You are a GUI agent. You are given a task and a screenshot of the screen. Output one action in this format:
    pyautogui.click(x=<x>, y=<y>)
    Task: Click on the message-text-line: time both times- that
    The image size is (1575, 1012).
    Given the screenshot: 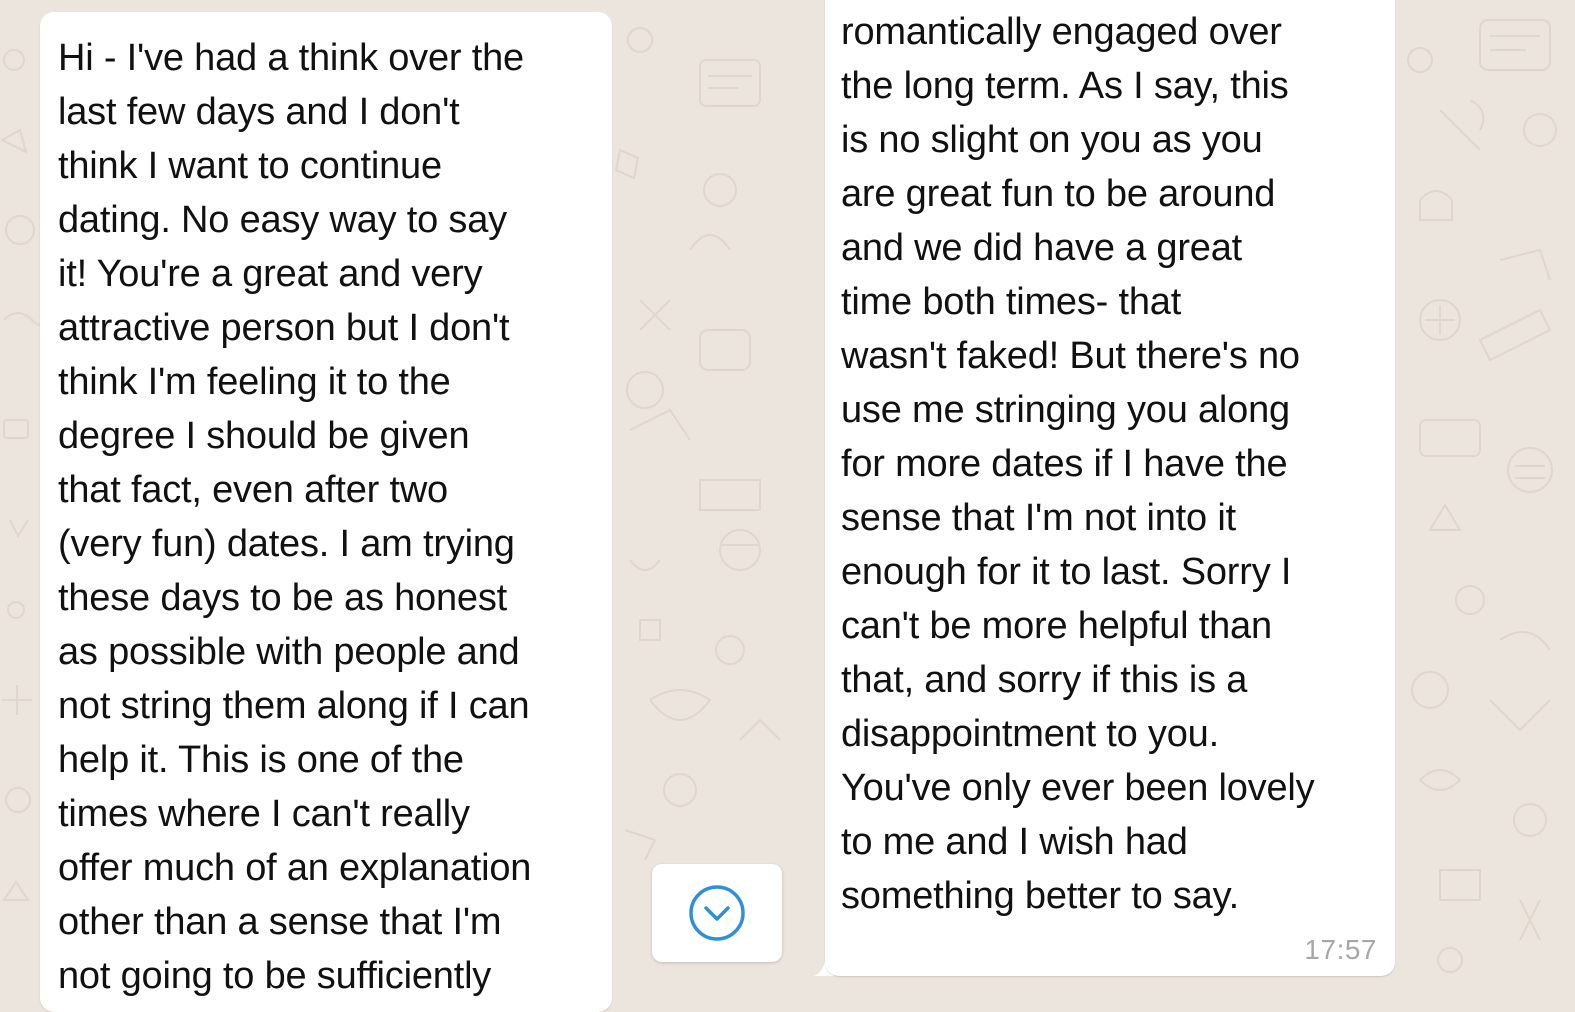 What is the action you would take?
    pyautogui.click(x=1011, y=302)
    